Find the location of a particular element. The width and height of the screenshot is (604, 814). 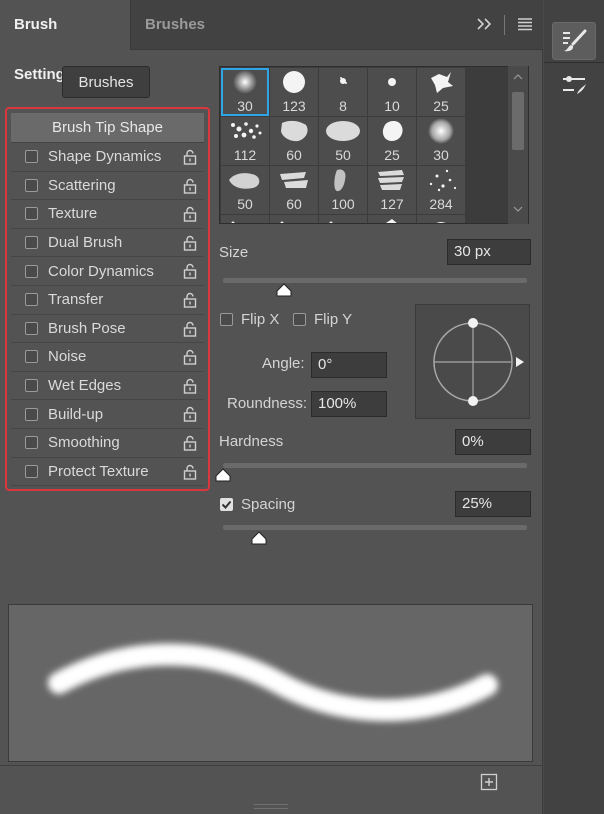

brush-size-label: 30 is located at coordinates (441, 155).